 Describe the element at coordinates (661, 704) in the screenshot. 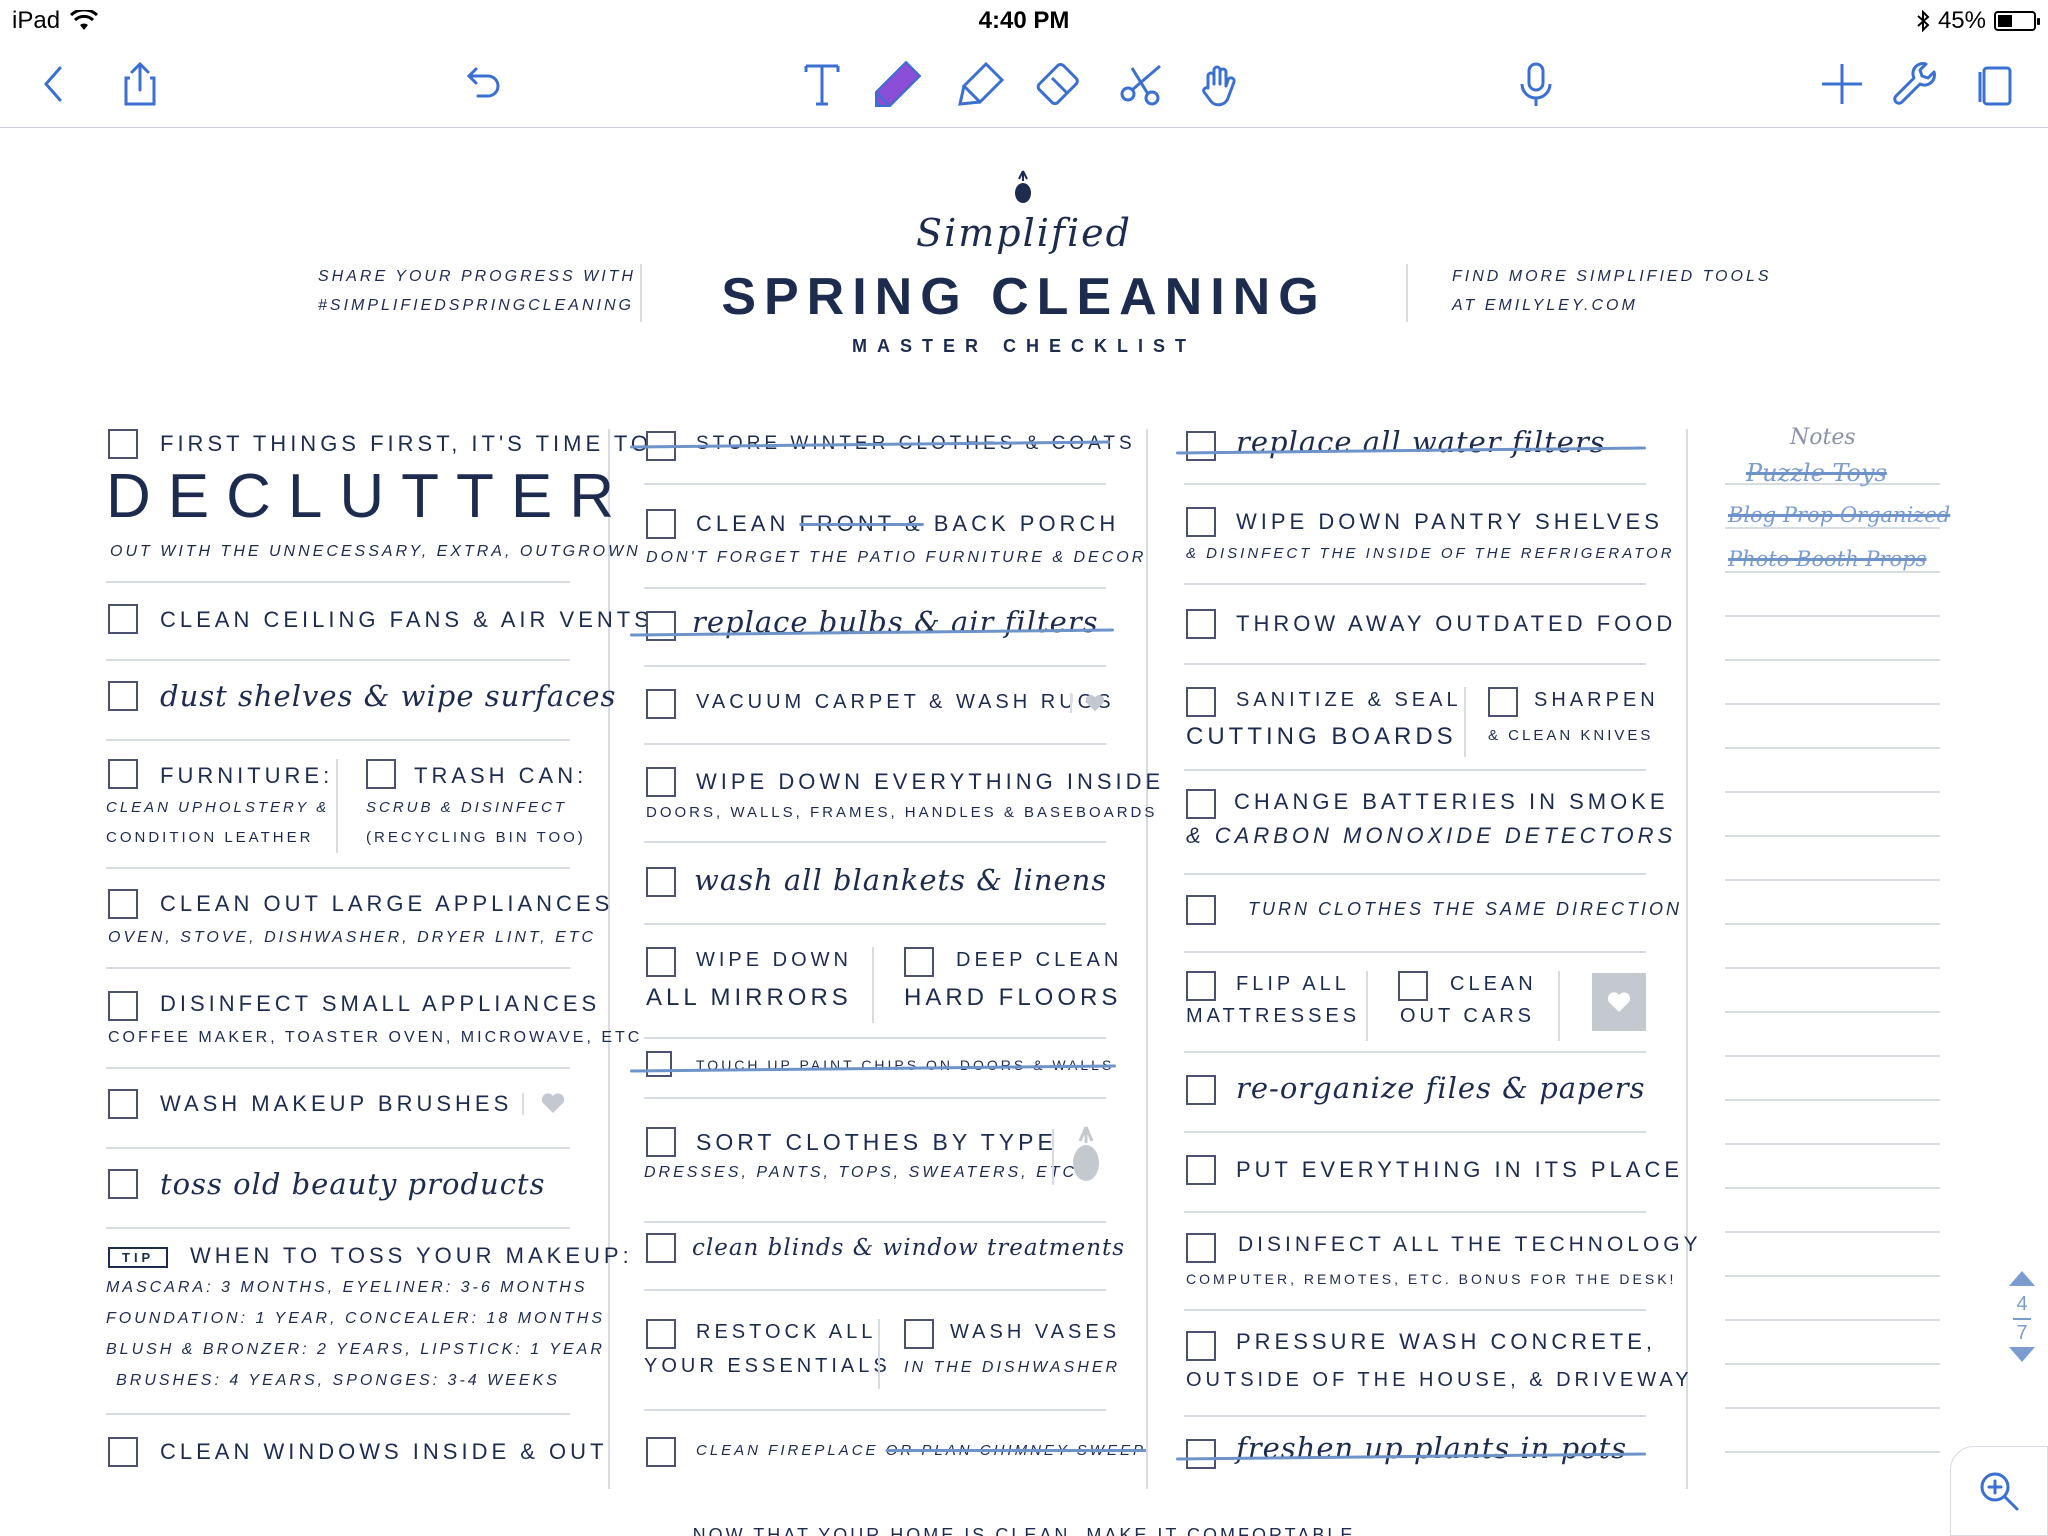

I see `checkbox-vacuum` at that location.